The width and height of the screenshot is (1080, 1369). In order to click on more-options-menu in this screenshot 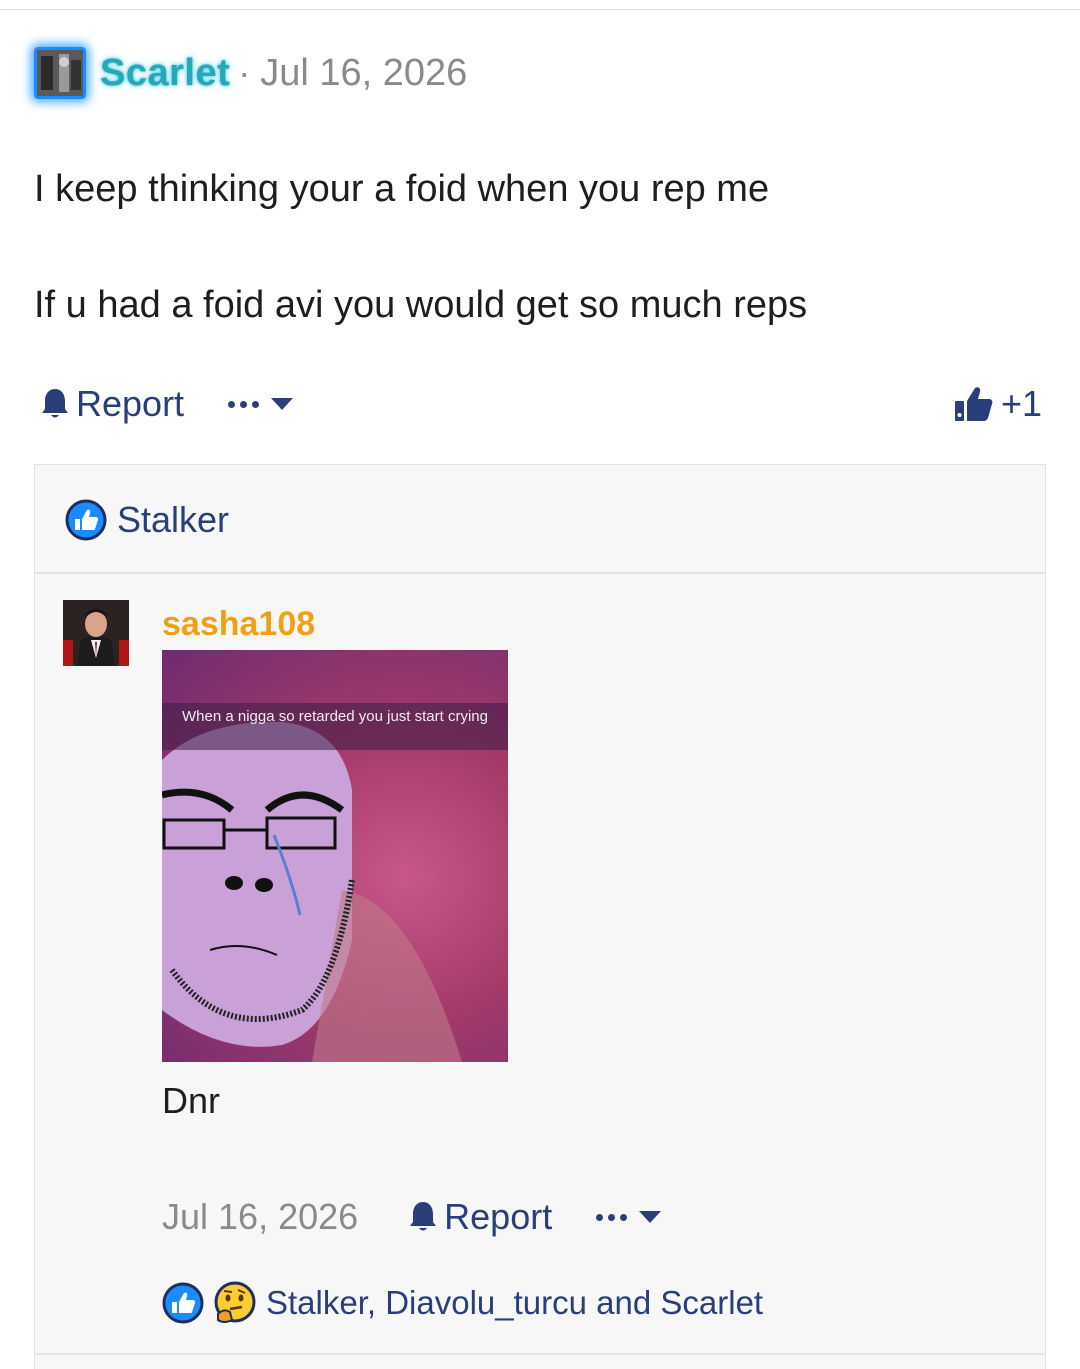, I will do `click(261, 404)`.